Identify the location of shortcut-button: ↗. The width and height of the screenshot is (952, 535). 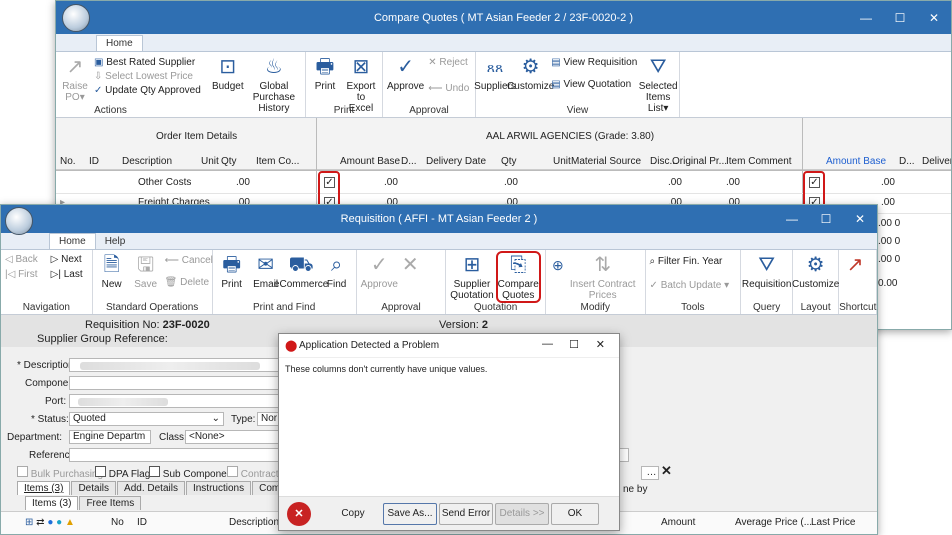
(855, 266).